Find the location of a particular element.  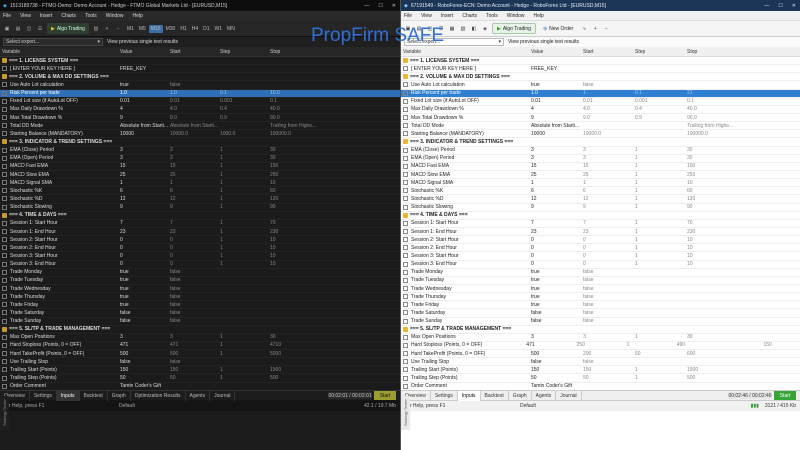

table-row: [ ENTER YOUR KEY HERE ] FREE_KEY is located at coordinates (200, 69).